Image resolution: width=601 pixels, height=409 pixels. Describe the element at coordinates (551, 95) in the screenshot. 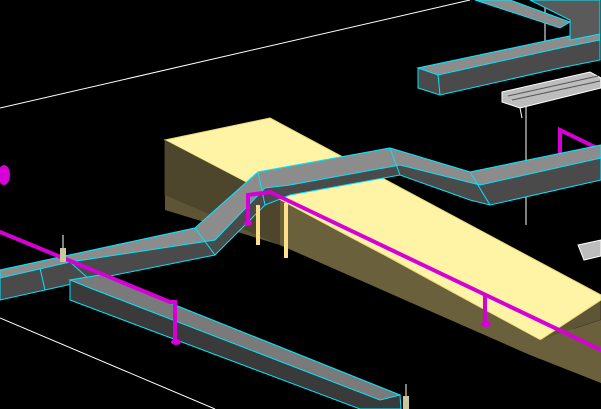

I see `cable-tray` at that location.